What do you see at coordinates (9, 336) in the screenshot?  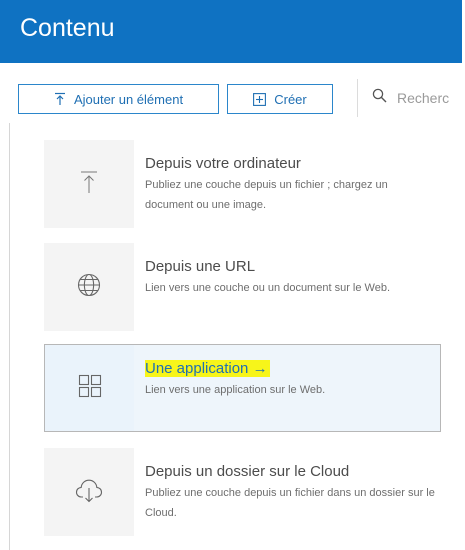 I see `panel-border` at bounding box center [9, 336].